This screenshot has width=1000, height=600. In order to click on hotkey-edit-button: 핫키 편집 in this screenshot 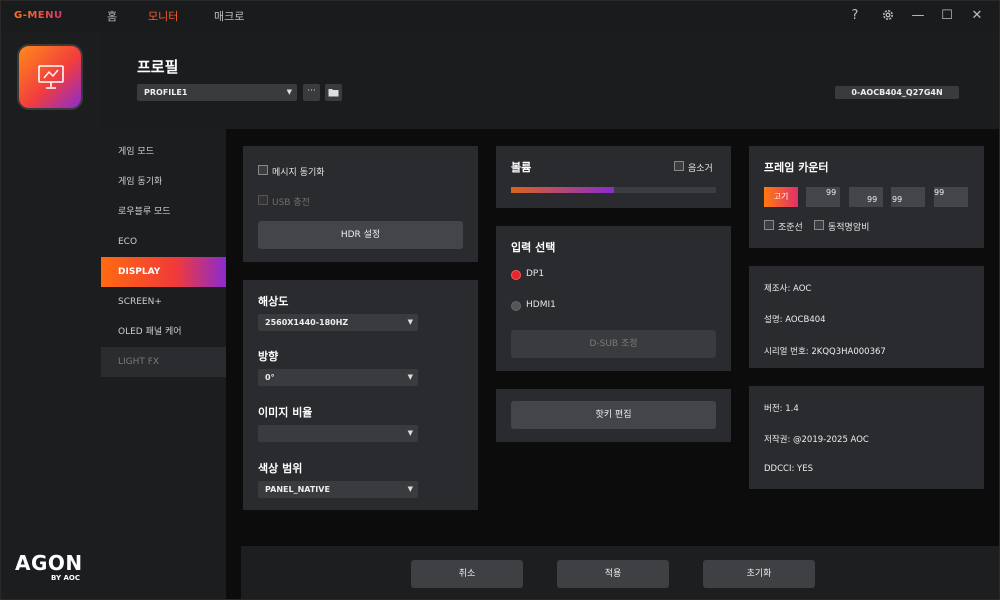, I will do `click(613, 415)`.